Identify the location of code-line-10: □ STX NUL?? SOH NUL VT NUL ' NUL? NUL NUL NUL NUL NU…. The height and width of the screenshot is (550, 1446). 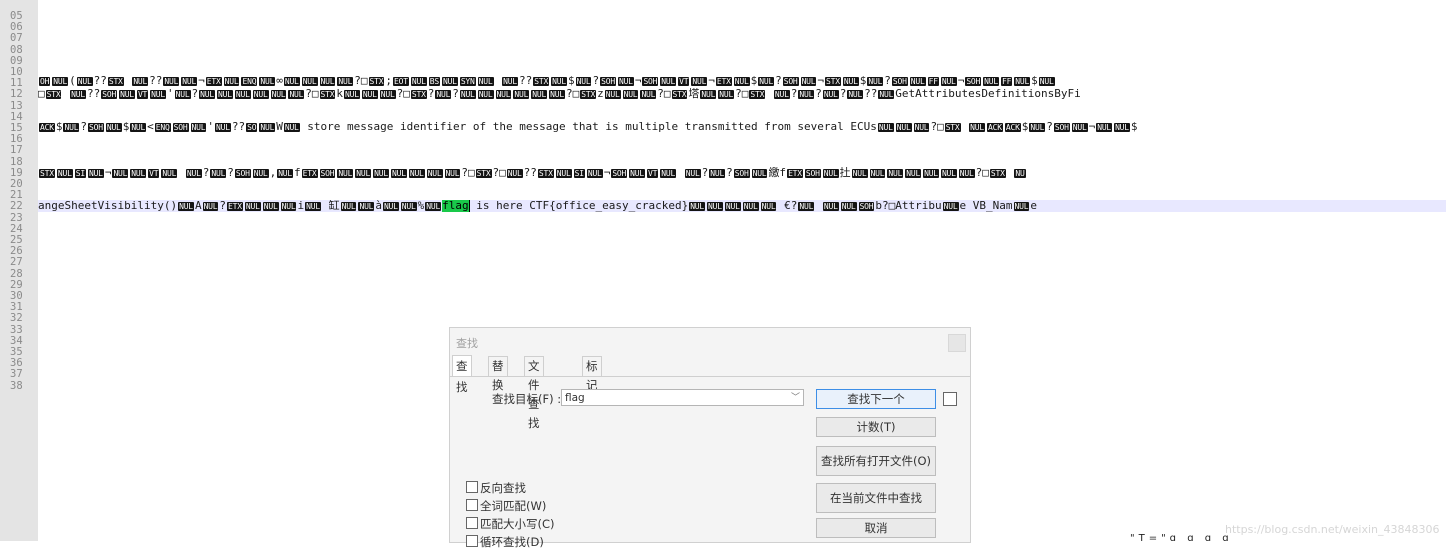
(742, 94).